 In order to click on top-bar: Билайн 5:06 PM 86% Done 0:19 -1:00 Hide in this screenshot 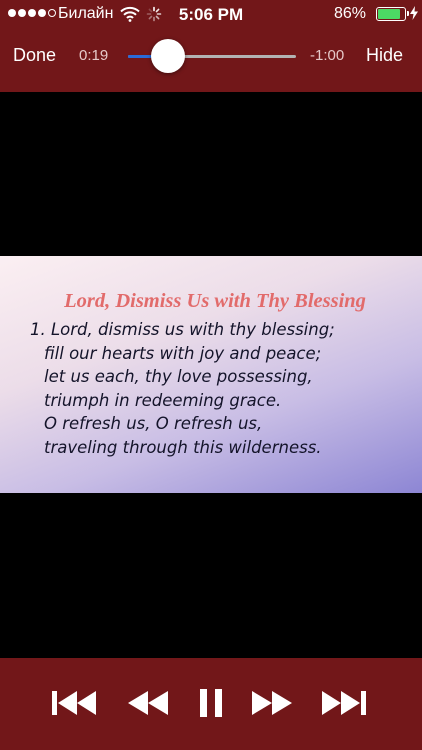, I will do `click(211, 46)`.